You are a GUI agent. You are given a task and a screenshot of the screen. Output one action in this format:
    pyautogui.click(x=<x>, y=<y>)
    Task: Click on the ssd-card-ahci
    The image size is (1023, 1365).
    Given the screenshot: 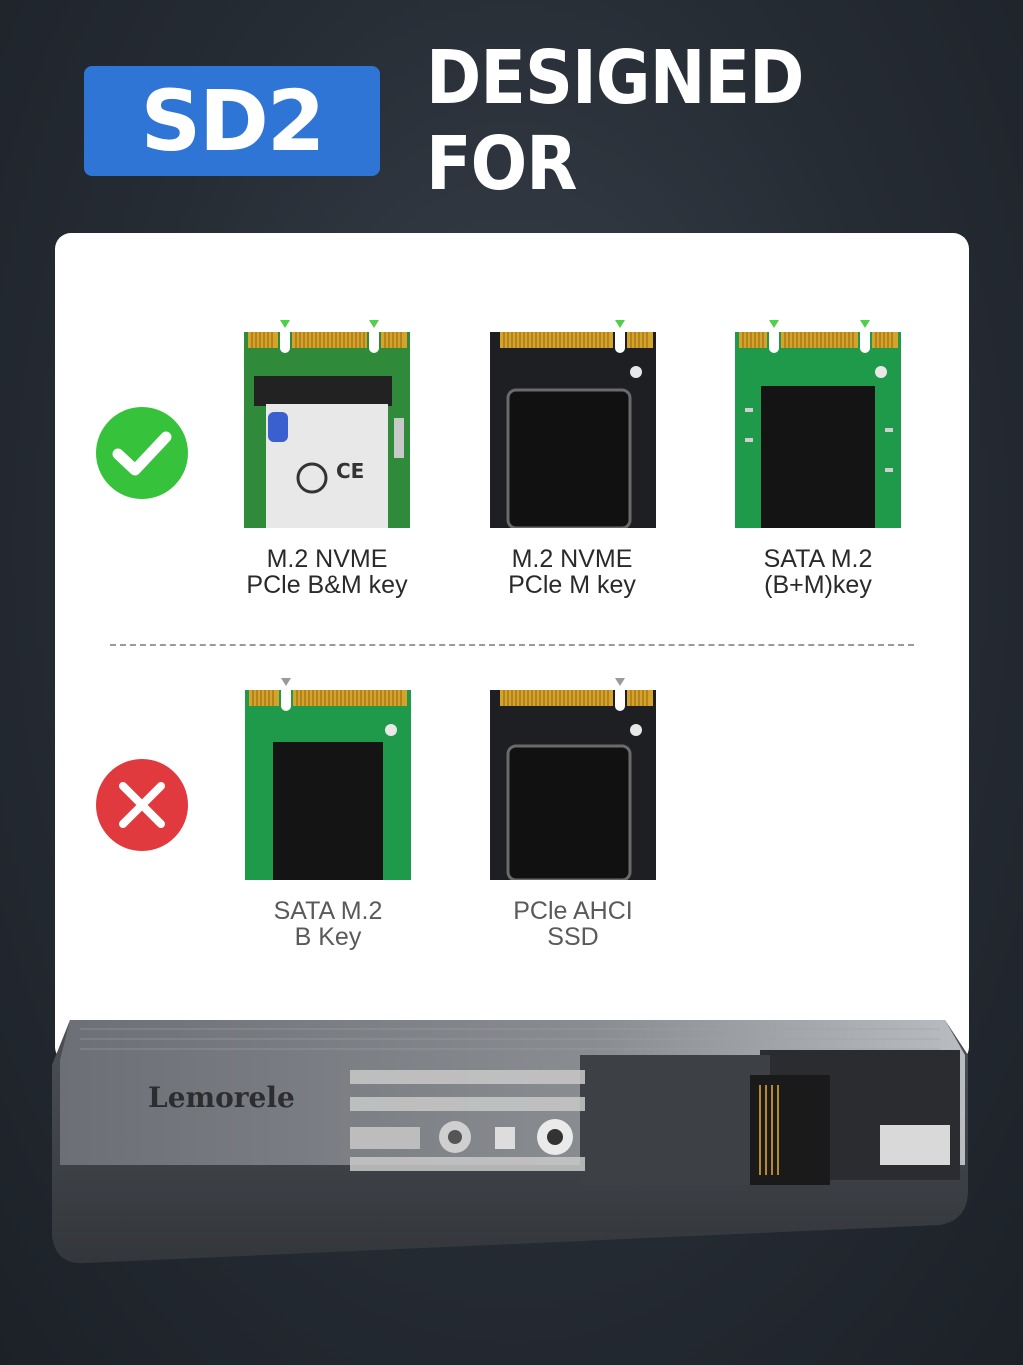 What is the action you would take?
    pyautogui.click(x=573, y=778)
    